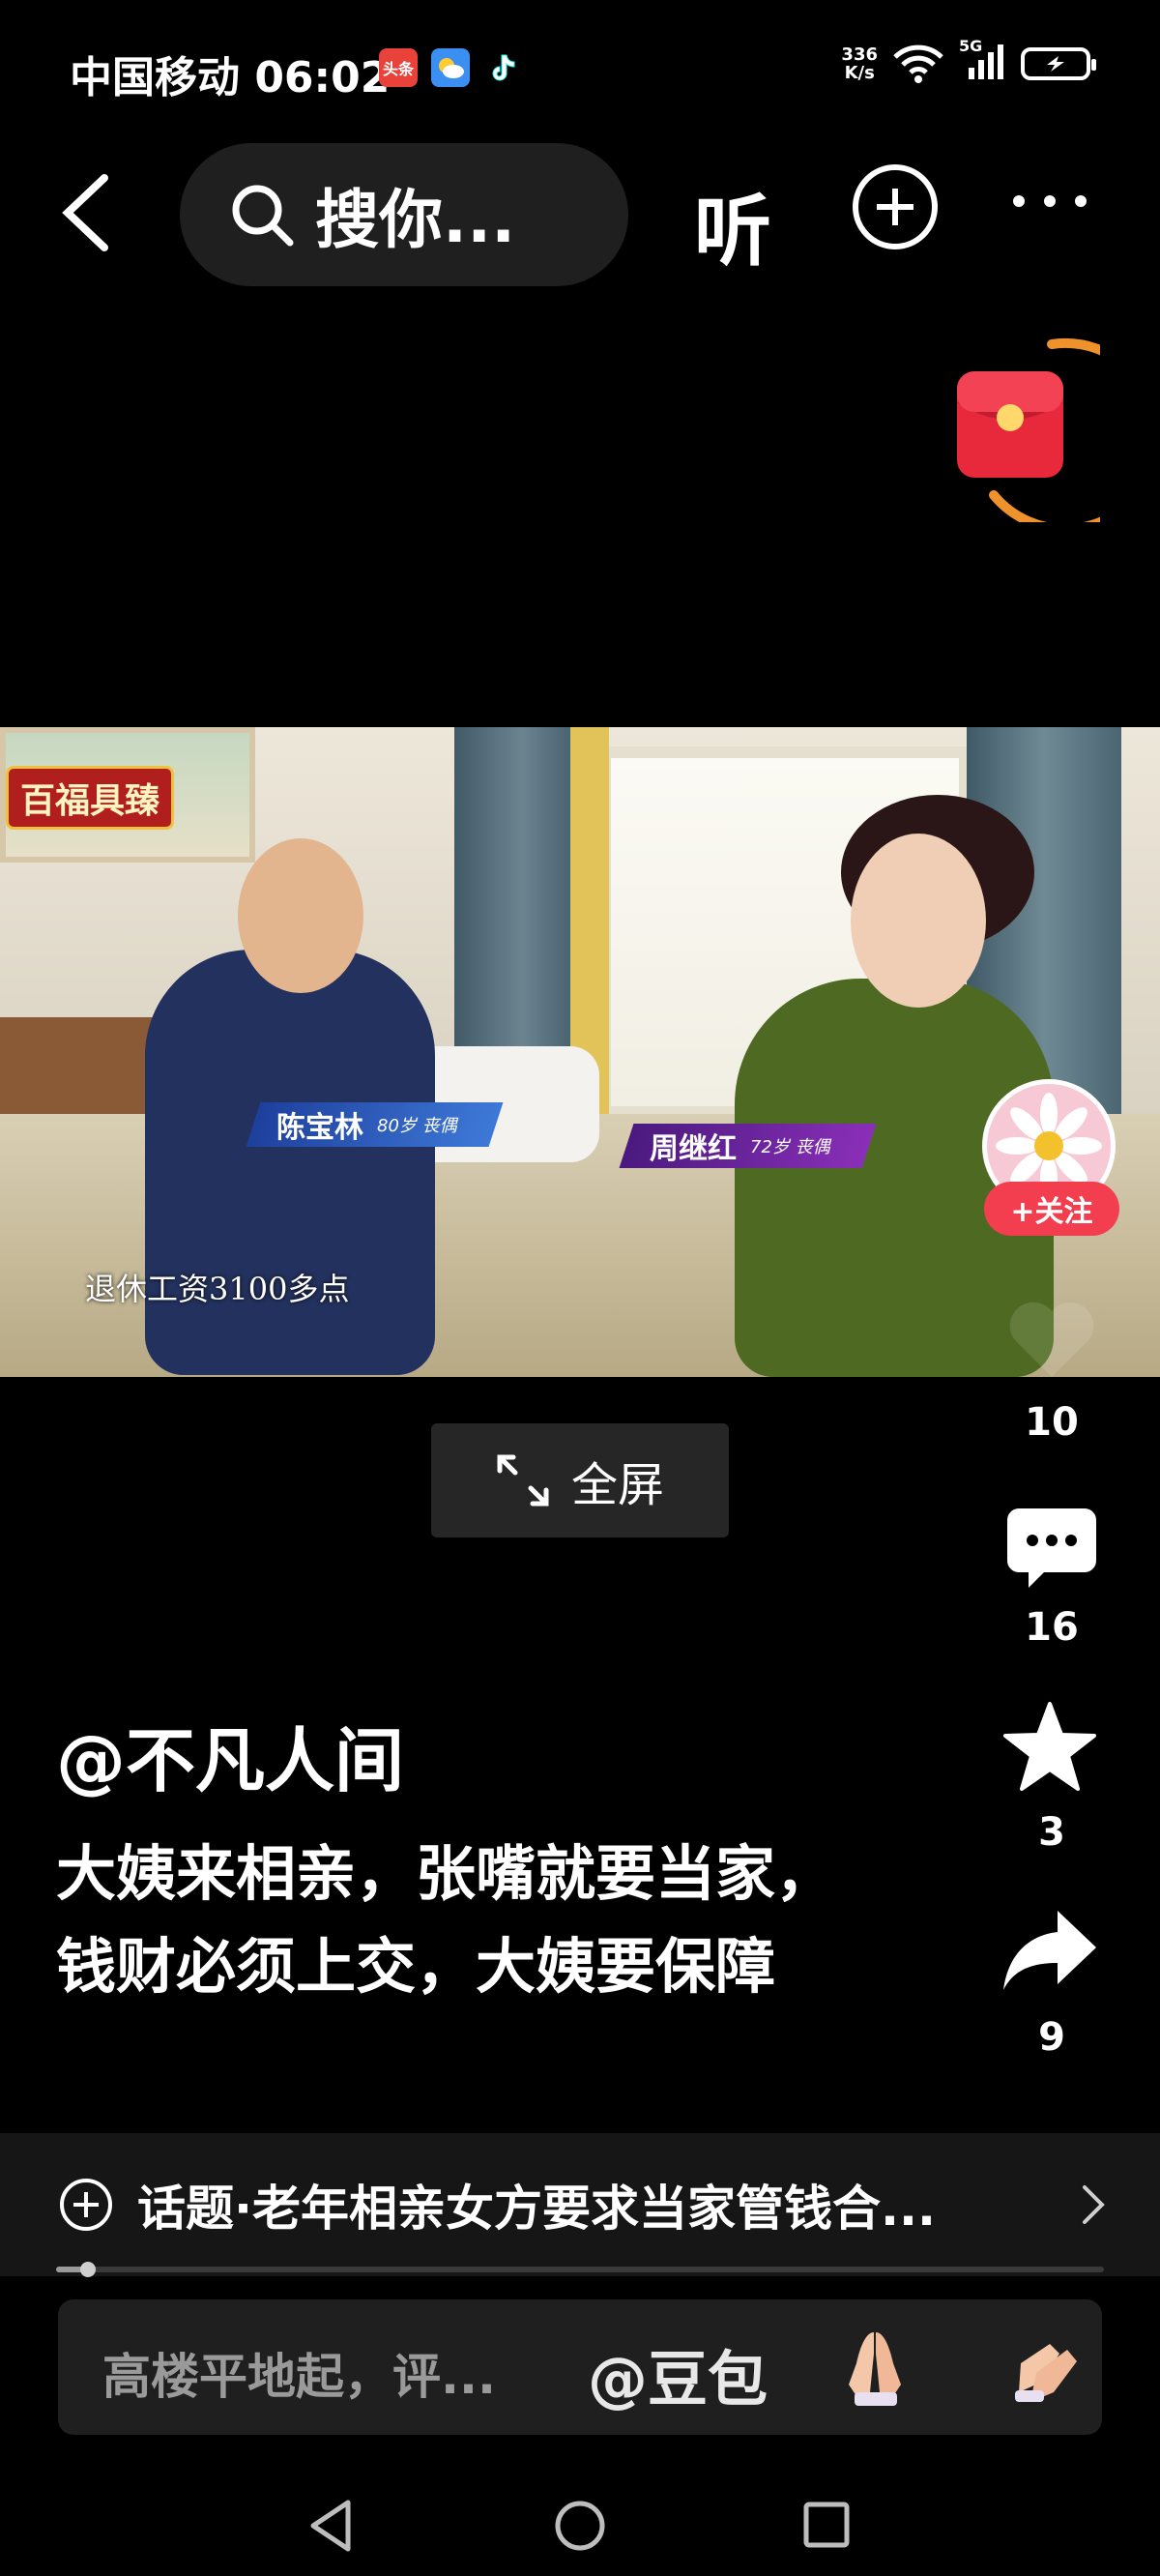  Describe the element at coordinates (1052, 1422) in the screenshot. I see `like-count: 10` at that location.